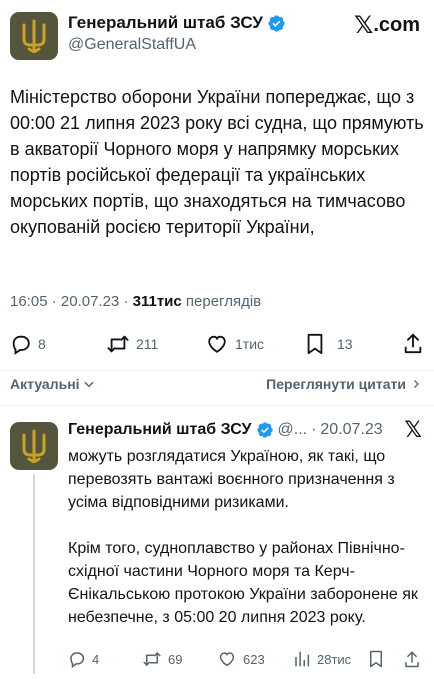 This screenshot has width=434, height=679. What do you see at coordinates (132, 344) in the screenshot?
I see `retweet-button: 211` at bounding box center [132, 344].